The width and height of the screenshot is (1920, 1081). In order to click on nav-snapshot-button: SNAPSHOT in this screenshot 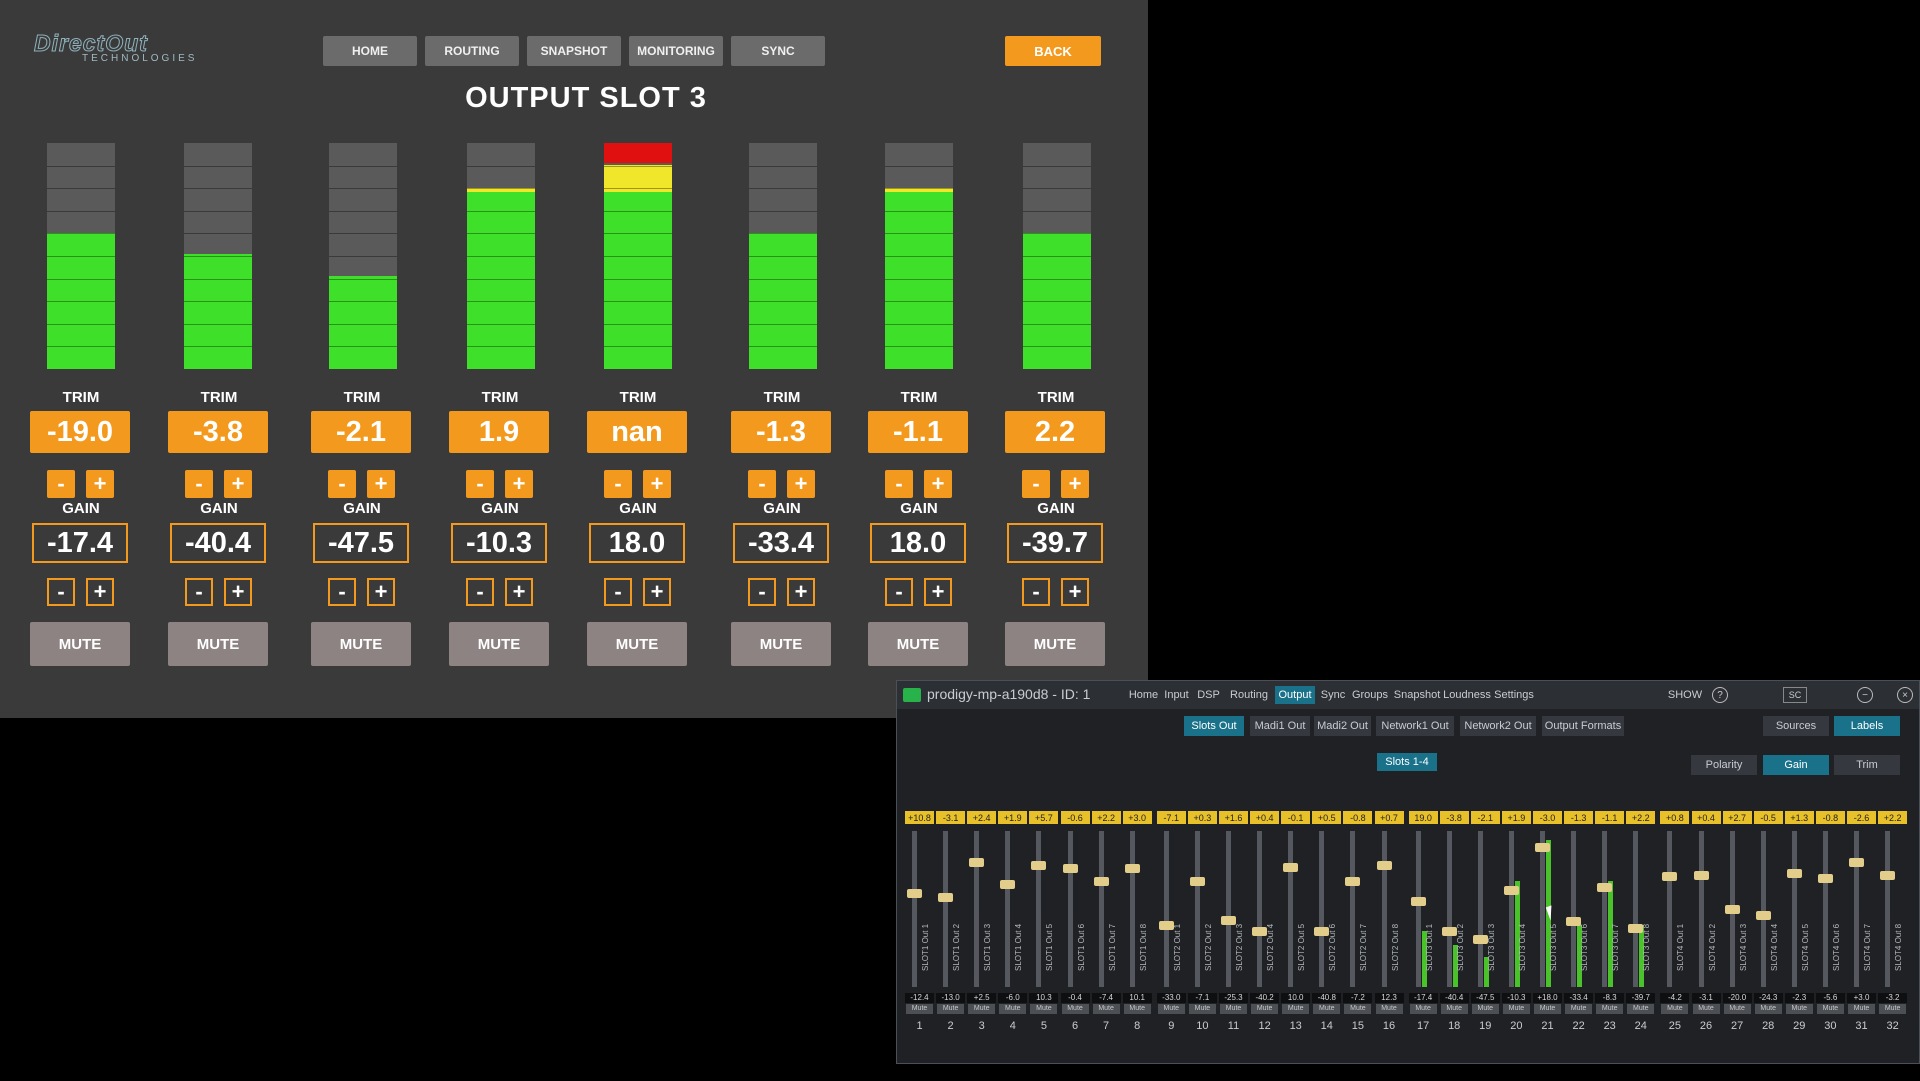, I will do `click(574, 51)`.